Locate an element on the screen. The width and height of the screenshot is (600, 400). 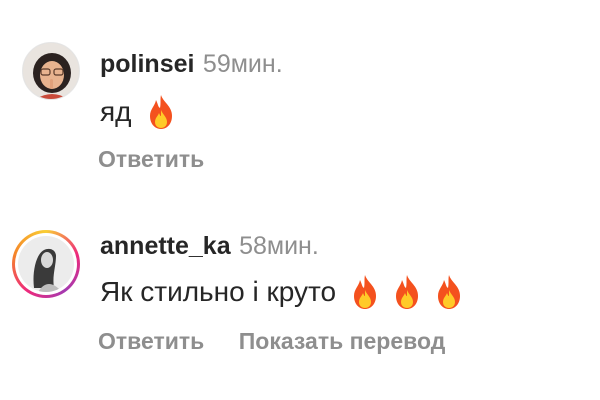
comment-header: polinsei 59мин. is located at coordinates (191, 64).